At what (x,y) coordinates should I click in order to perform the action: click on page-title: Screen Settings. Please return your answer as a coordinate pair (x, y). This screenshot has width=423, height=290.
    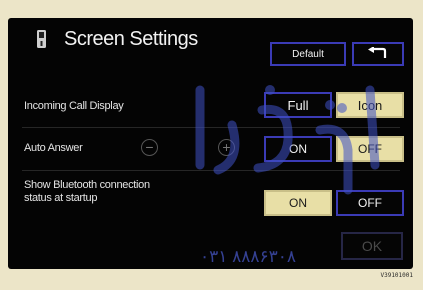
    Looking at the image, I should click on (131, 39).